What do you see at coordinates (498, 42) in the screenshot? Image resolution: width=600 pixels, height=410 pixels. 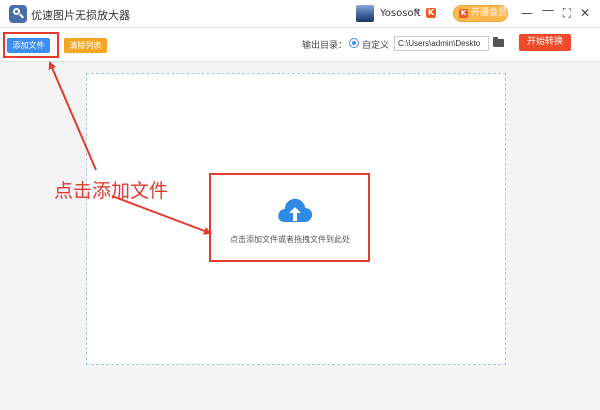 I see `folder-icon` at bounding box center [498, 42].